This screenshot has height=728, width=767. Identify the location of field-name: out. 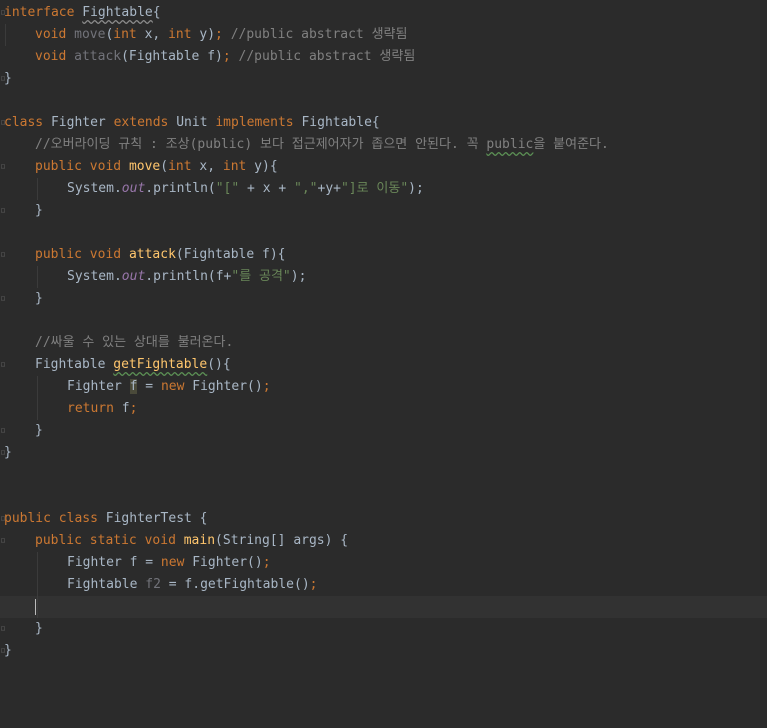
(133, 188).